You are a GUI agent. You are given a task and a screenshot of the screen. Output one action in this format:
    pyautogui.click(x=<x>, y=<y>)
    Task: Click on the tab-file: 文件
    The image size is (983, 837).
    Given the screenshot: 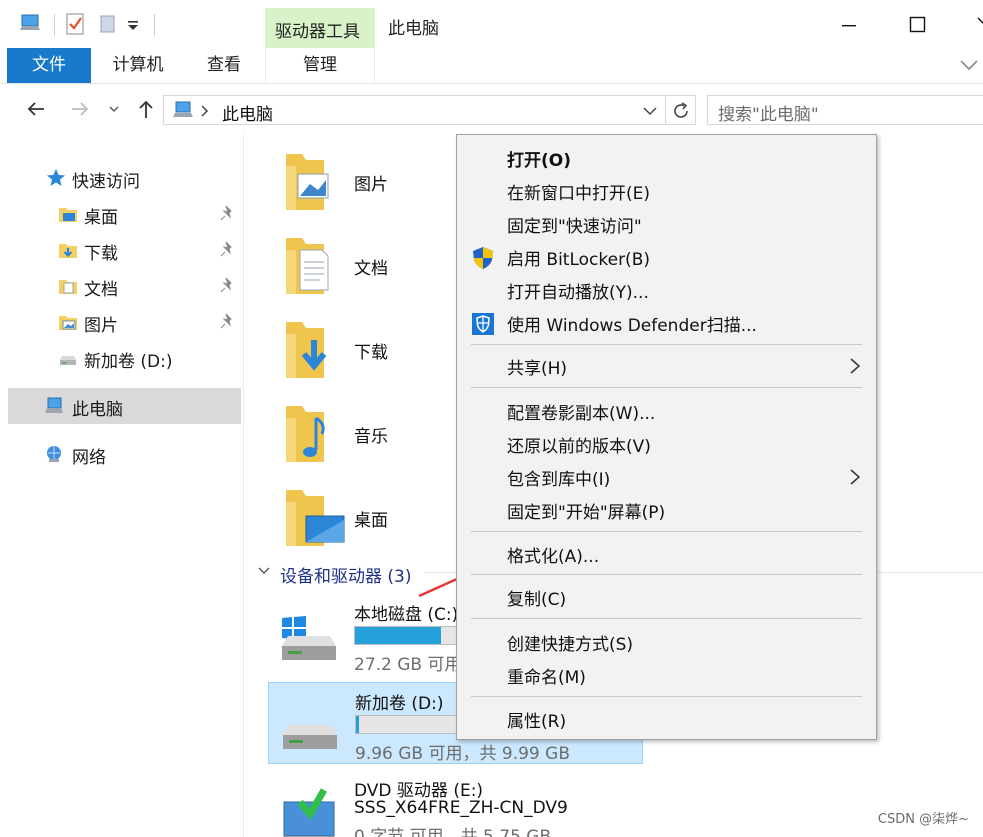 What is the action you would take?
    pyautogui.click(x=49, y=65)
    